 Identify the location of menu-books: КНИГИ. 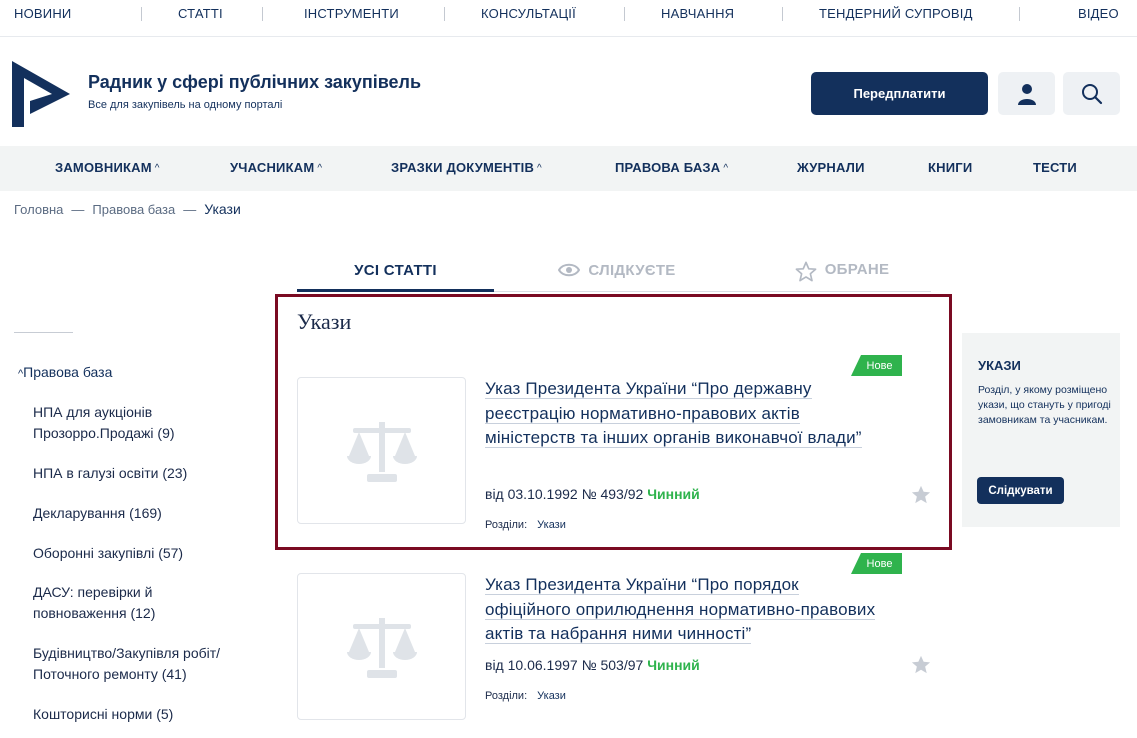
(950, 167).